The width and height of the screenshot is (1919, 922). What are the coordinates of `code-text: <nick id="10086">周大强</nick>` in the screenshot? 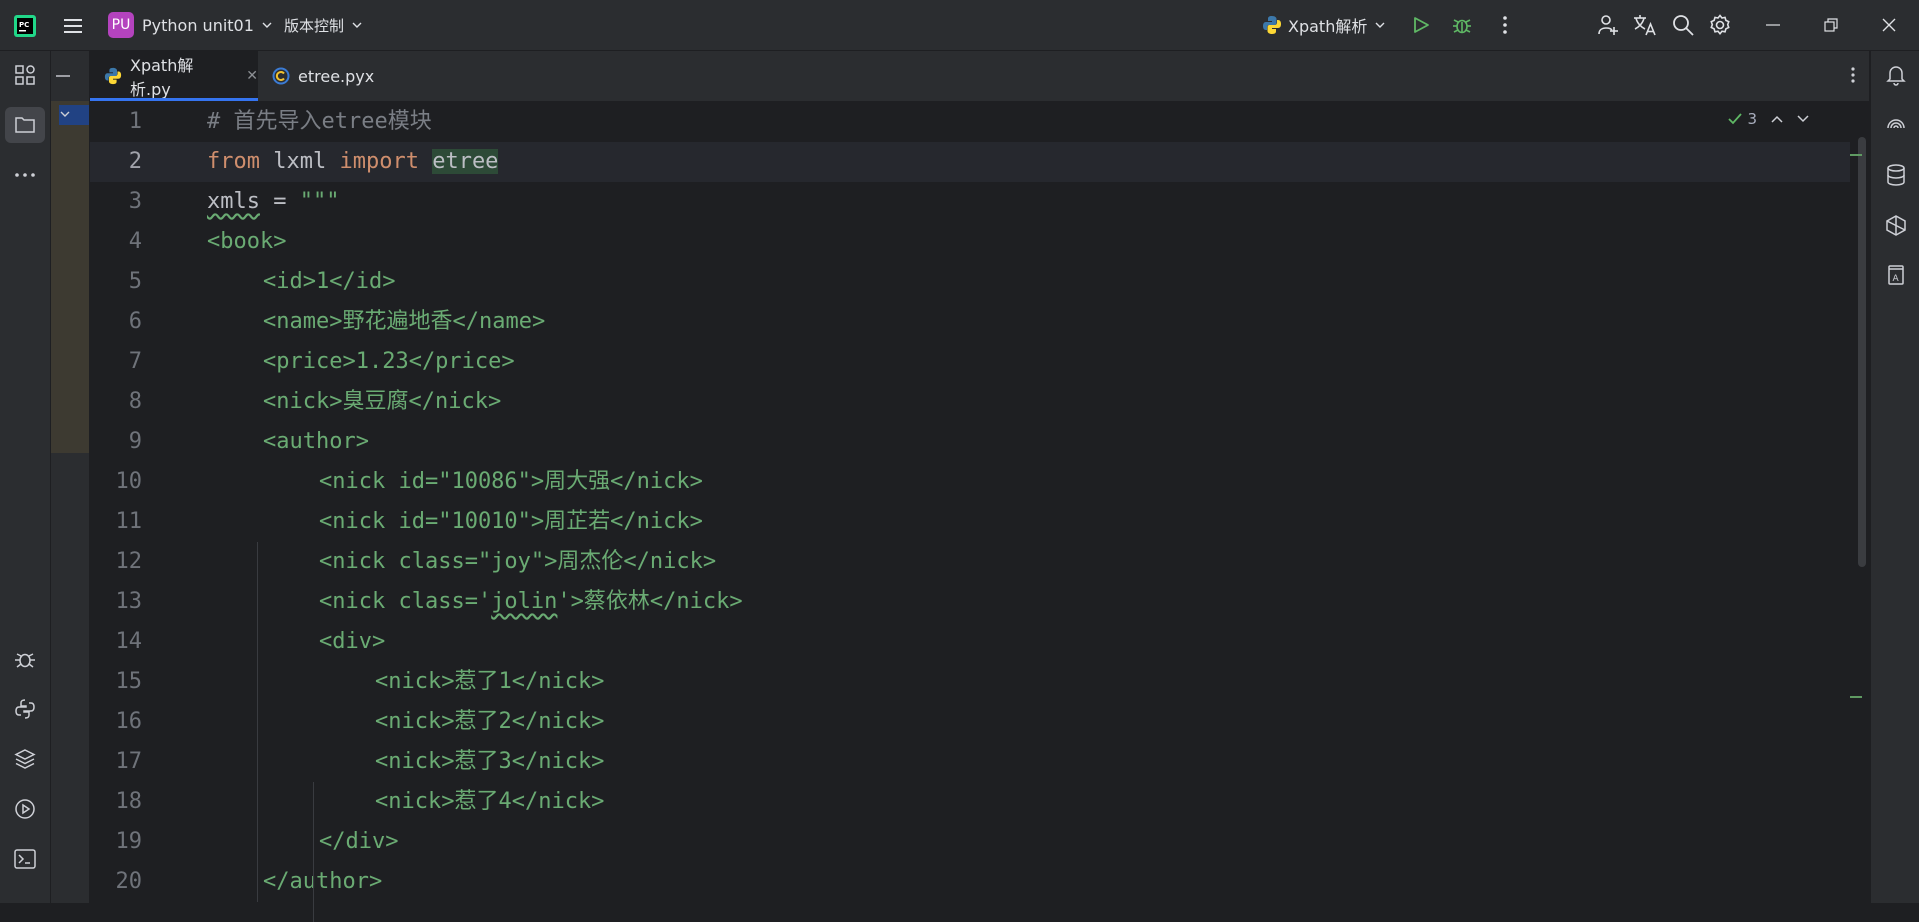 It's located at (511, 482).